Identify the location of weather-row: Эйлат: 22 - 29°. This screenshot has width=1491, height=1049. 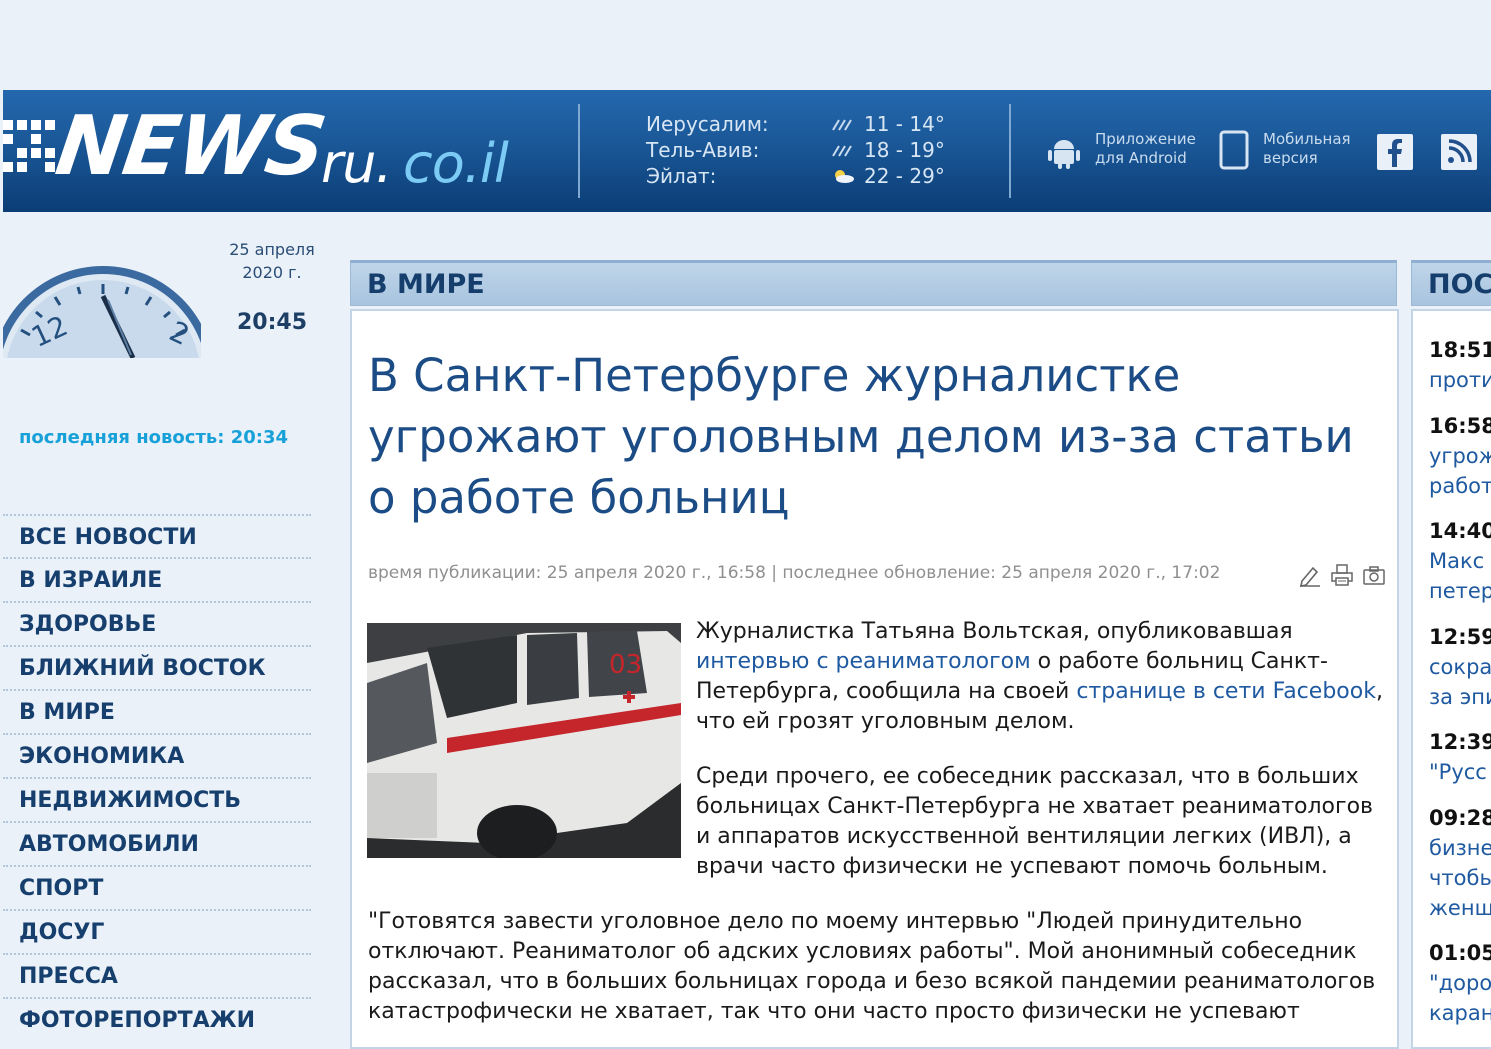
(806, 177).